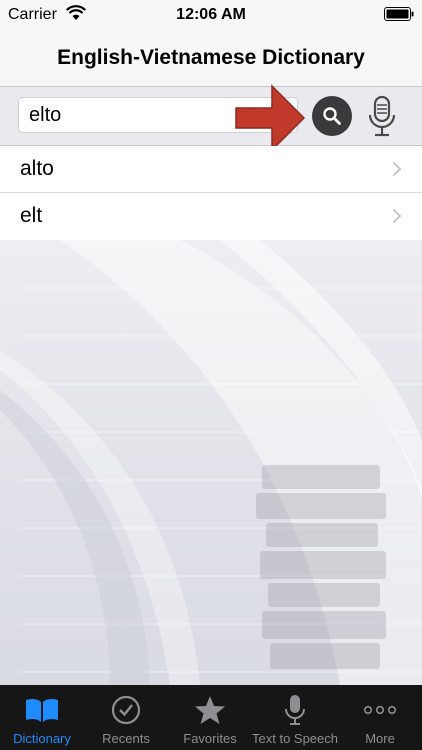 The width and height of the screenshot is (422, 750). Describe the element at coordinates (211, 116) in the screenshot. I see `search-area` at that location.